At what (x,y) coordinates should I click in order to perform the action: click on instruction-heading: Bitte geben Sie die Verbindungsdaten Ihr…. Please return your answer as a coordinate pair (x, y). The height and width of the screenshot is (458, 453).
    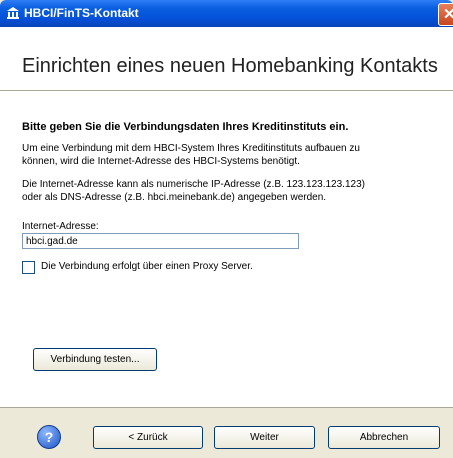
    Looking at the image, I should click on (185, 127).